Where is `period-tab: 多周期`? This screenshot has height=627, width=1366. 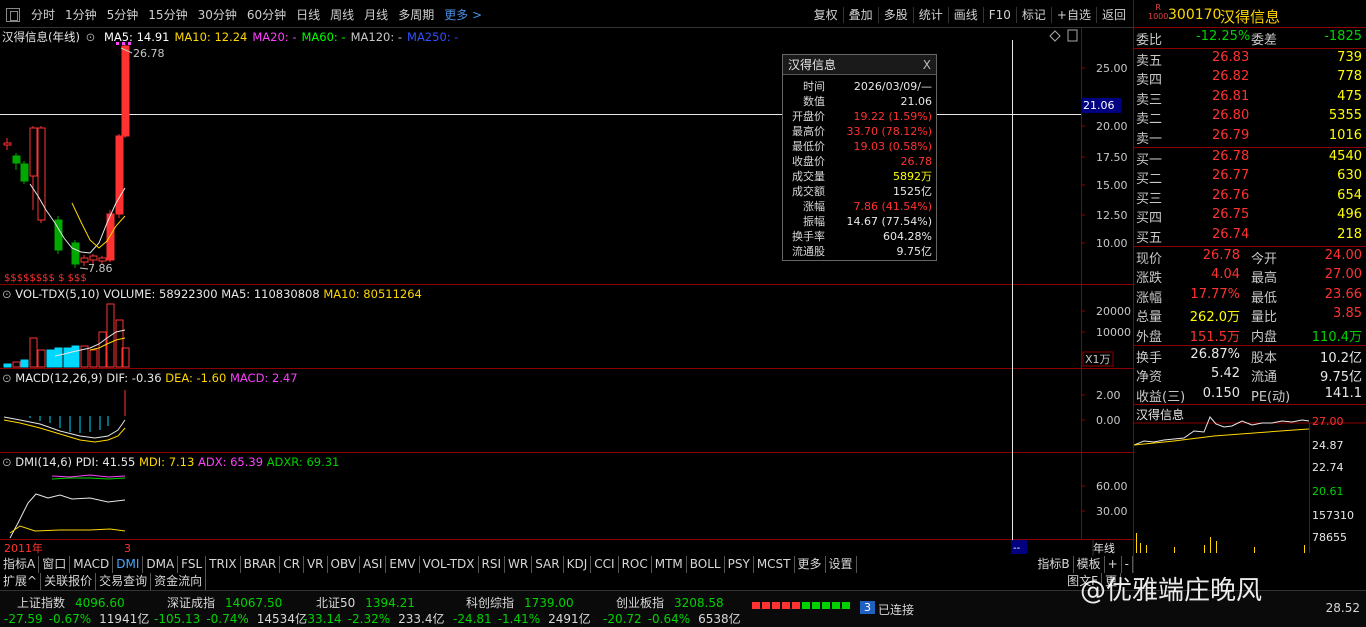
period-tab: 多周期 is located at coordinates (416, 14).